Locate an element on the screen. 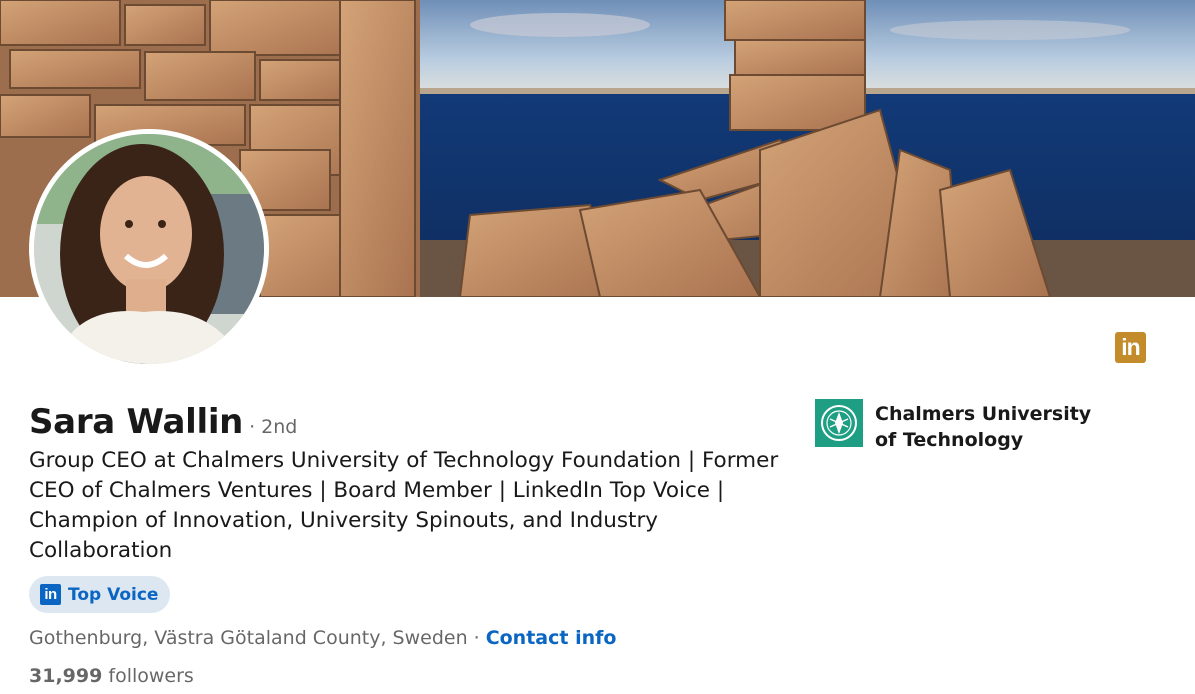  followers-row: 31,999 followers is located at coordinates (111, 676).